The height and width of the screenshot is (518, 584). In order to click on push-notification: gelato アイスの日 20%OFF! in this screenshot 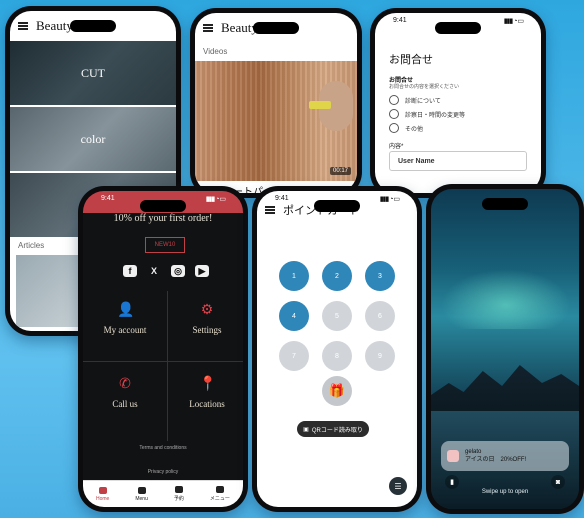, I will do `click(505, 456)`.